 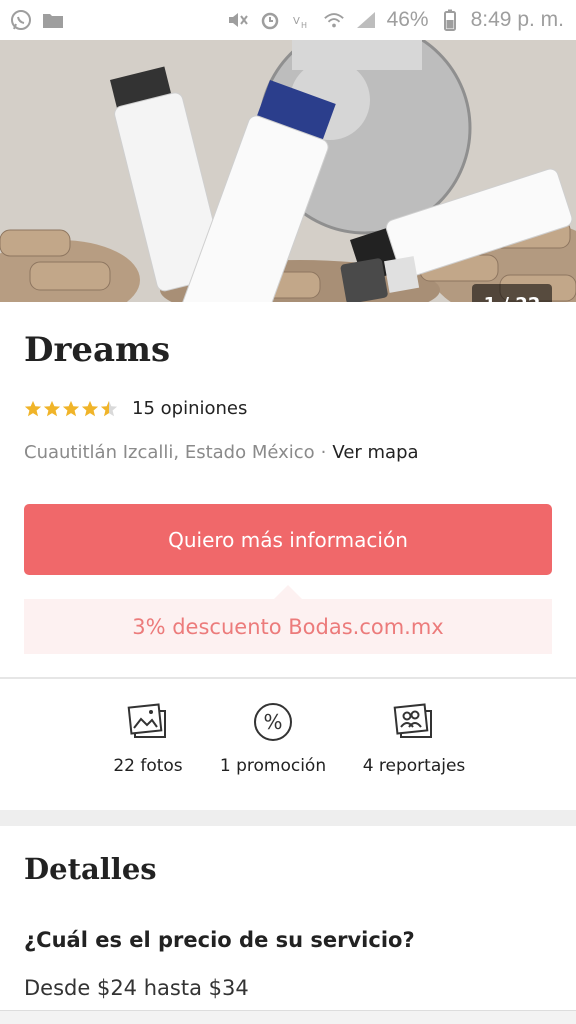 What do you see at coordinates (169, 452) in the screenshot?
I see `location-text: Cuautitlán Izcalli, Estado México` at bounding box center [169, 452].